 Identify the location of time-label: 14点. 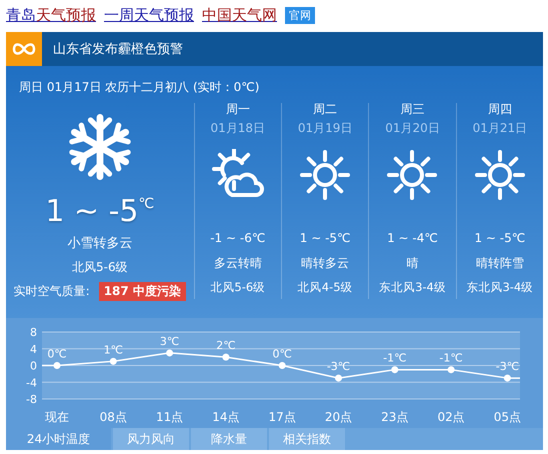
(226, 417).